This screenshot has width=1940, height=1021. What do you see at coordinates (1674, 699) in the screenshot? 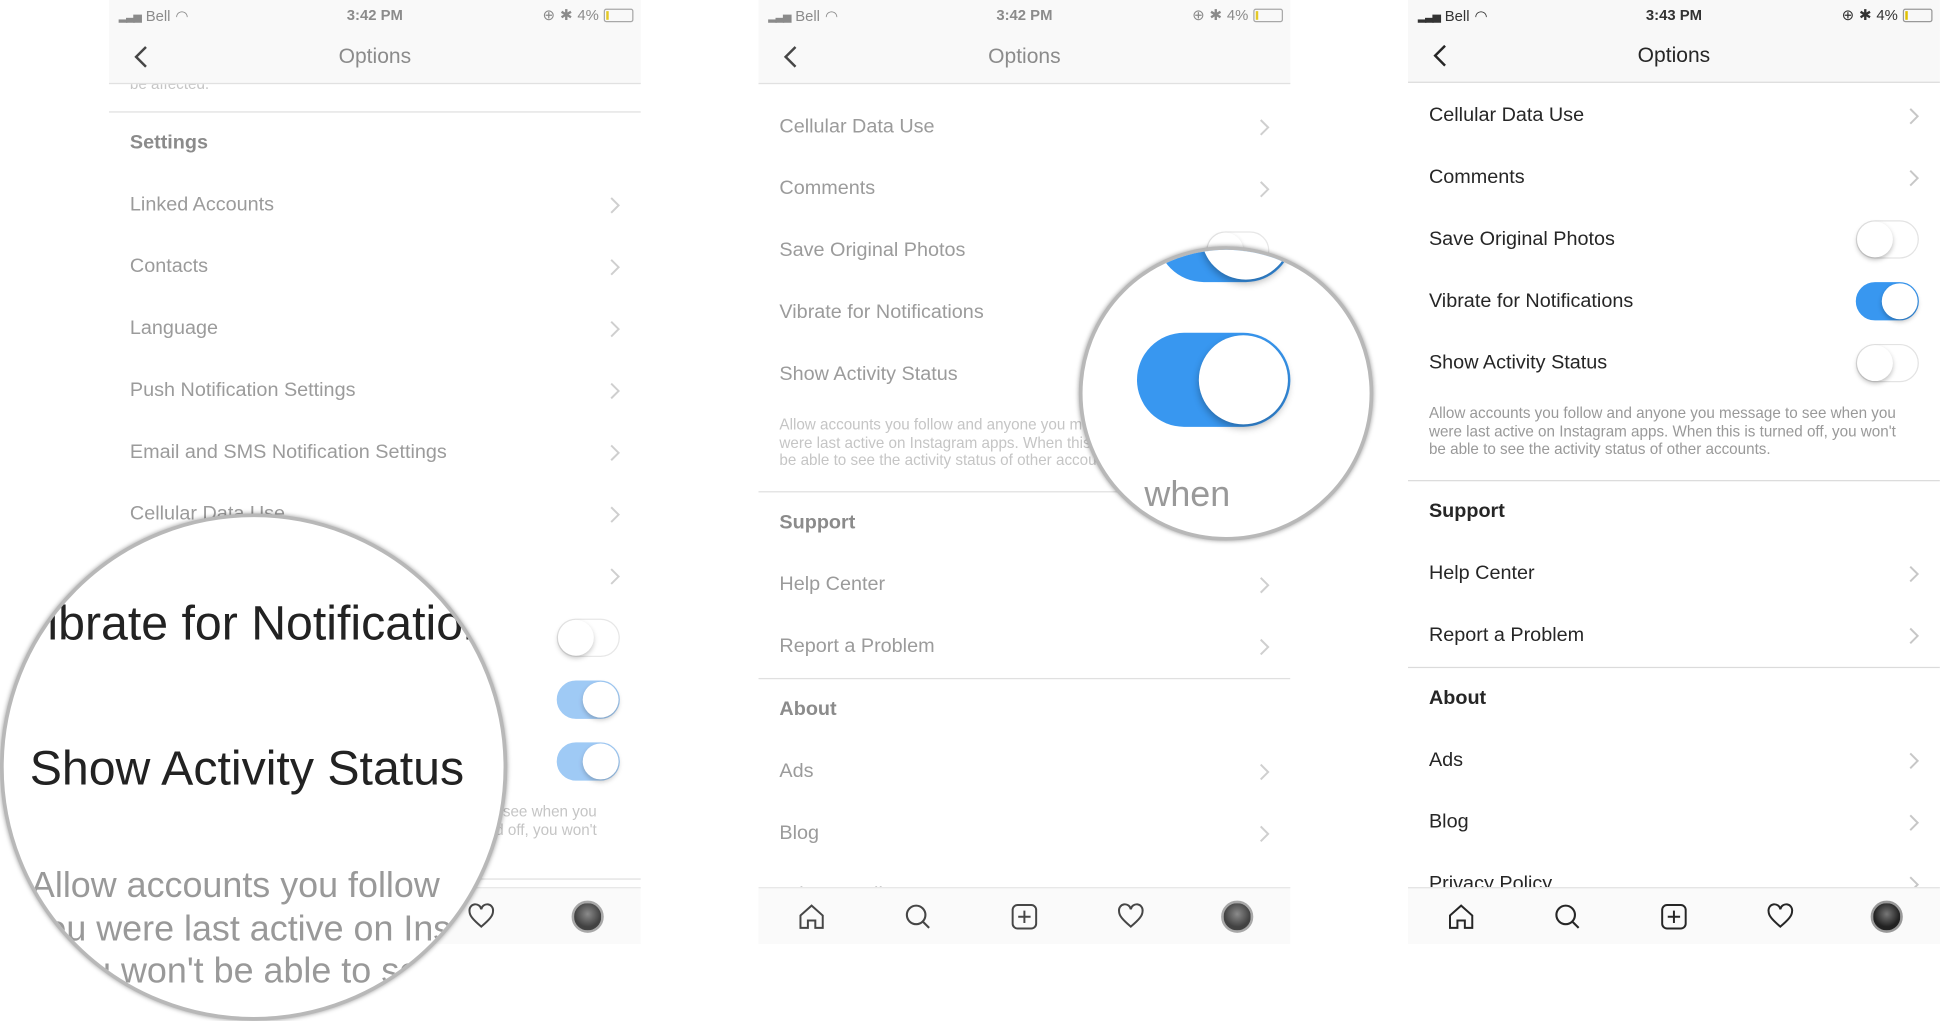
I see `section-header-about: About` at bounding box center [1674, 699].